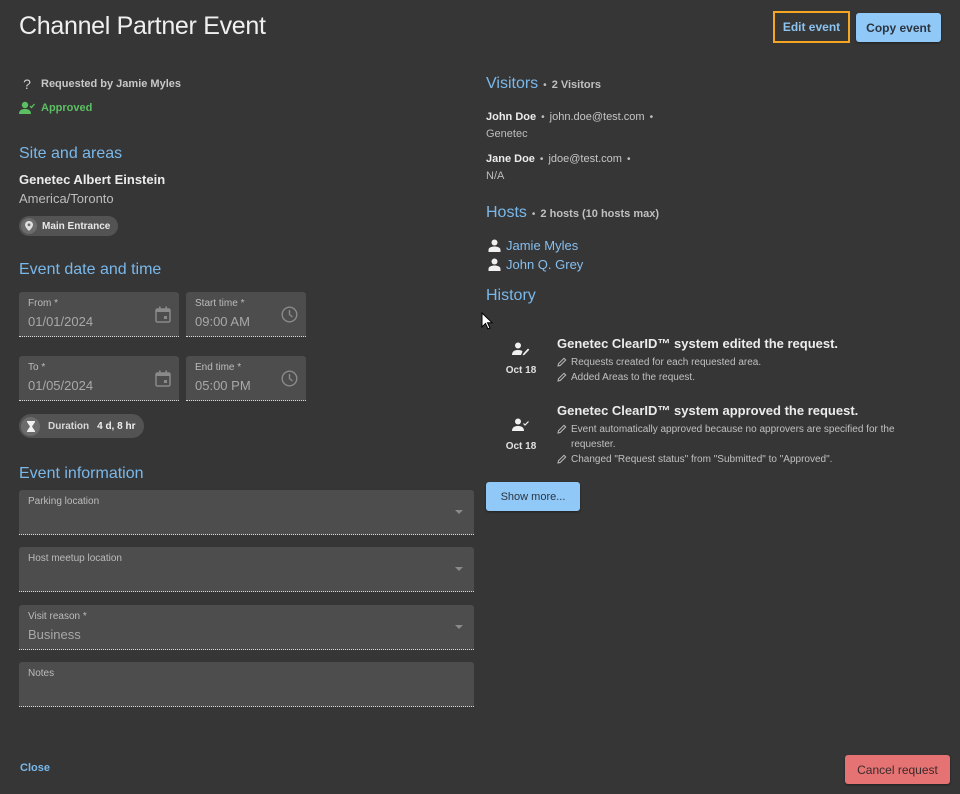 The image size is (960, 794). Describe the element at coordinates (511, 295) in the screenshot. I see `history-heading: History` at that location.